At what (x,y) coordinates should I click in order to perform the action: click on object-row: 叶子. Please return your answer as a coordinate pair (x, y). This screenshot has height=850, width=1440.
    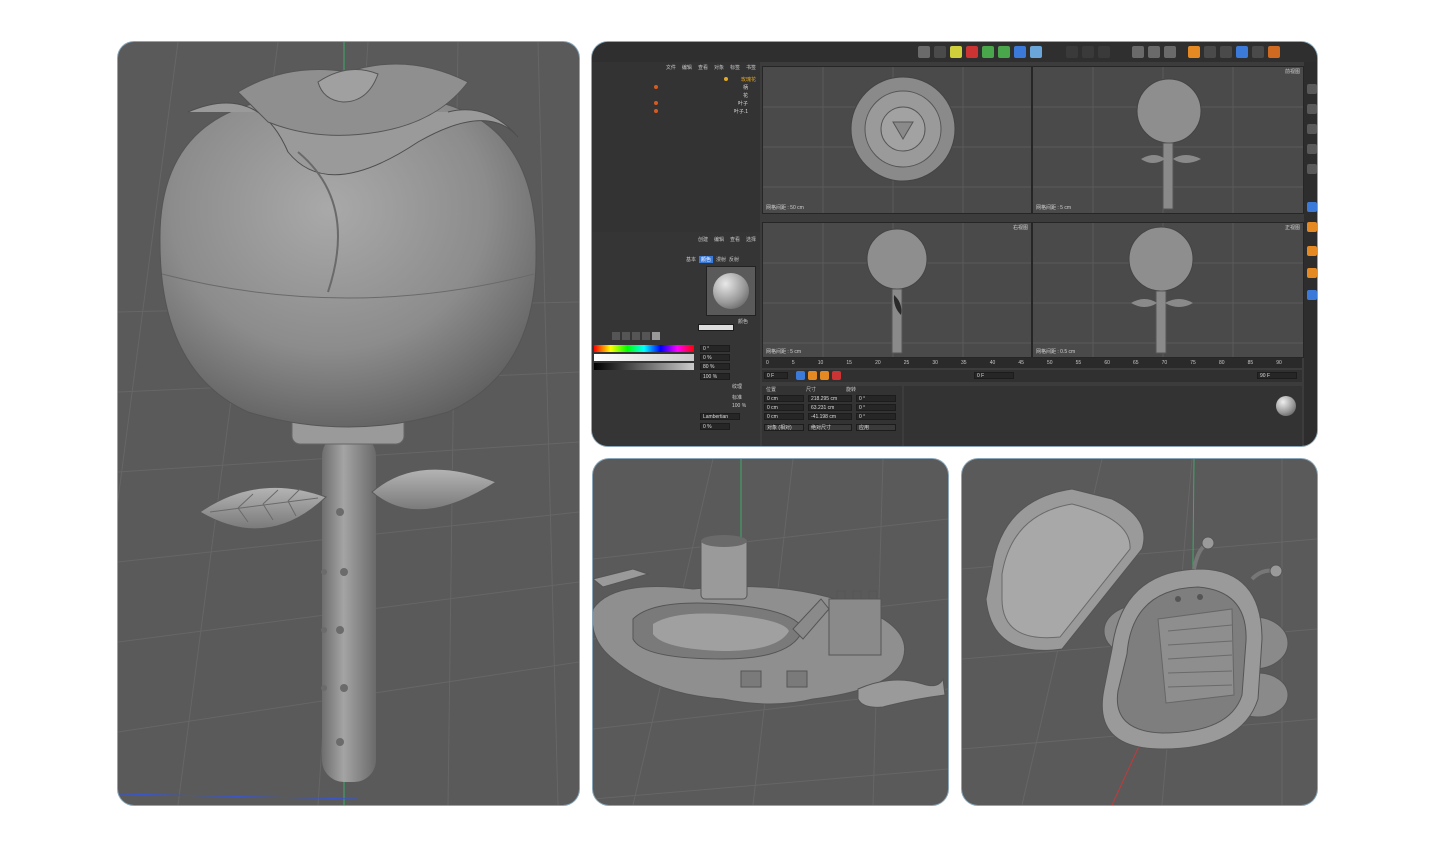
    Looking at the image, I should click on (676, 103).